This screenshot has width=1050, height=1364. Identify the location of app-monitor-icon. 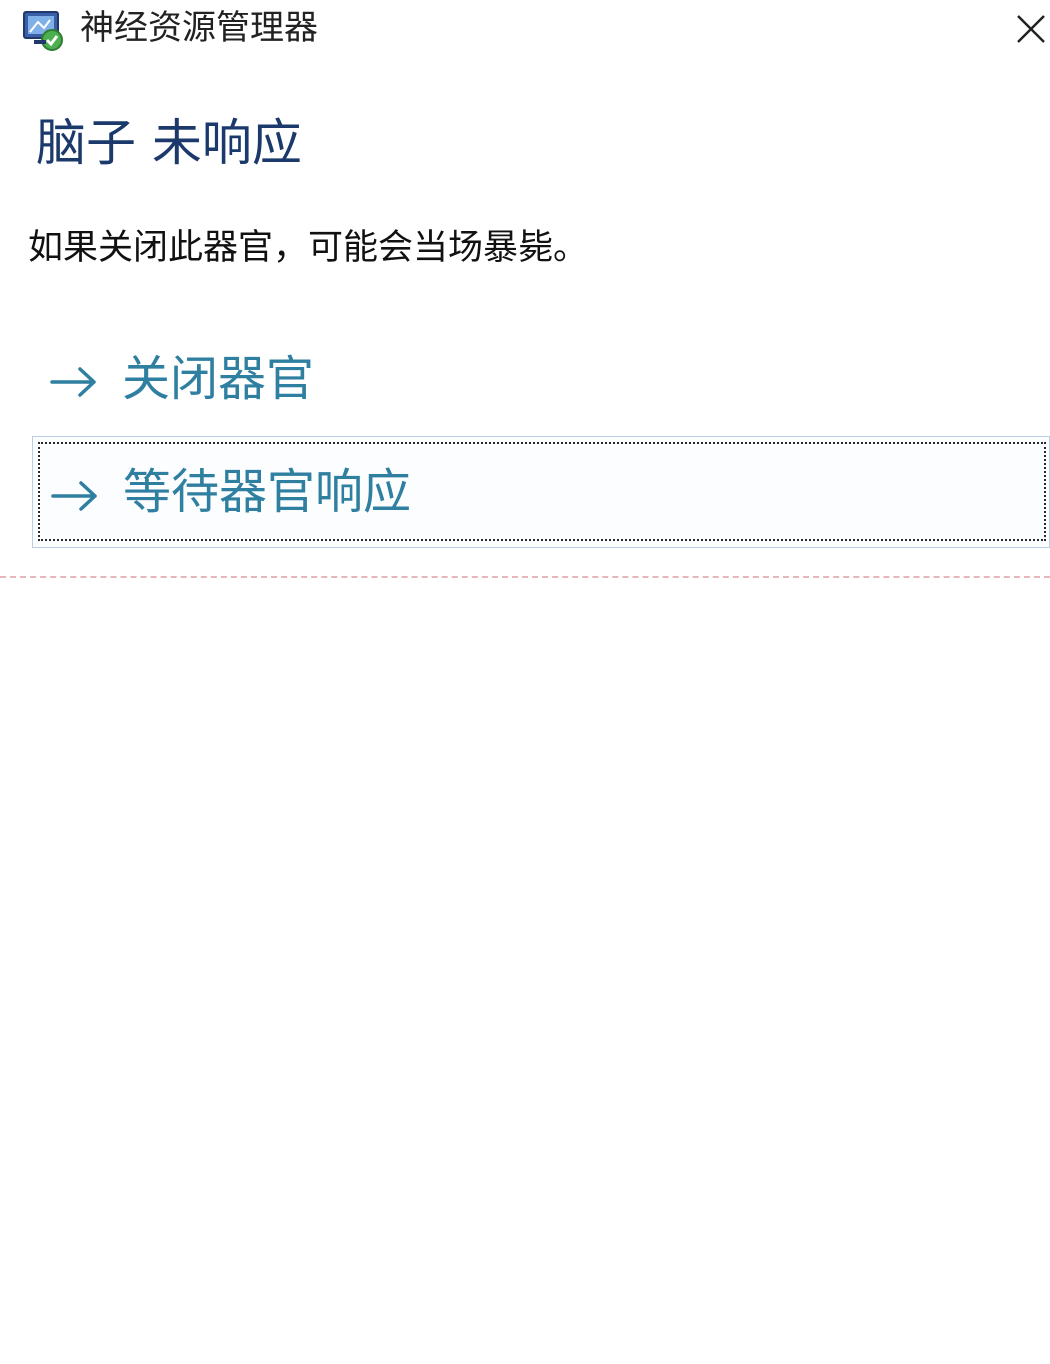
(44, 30).